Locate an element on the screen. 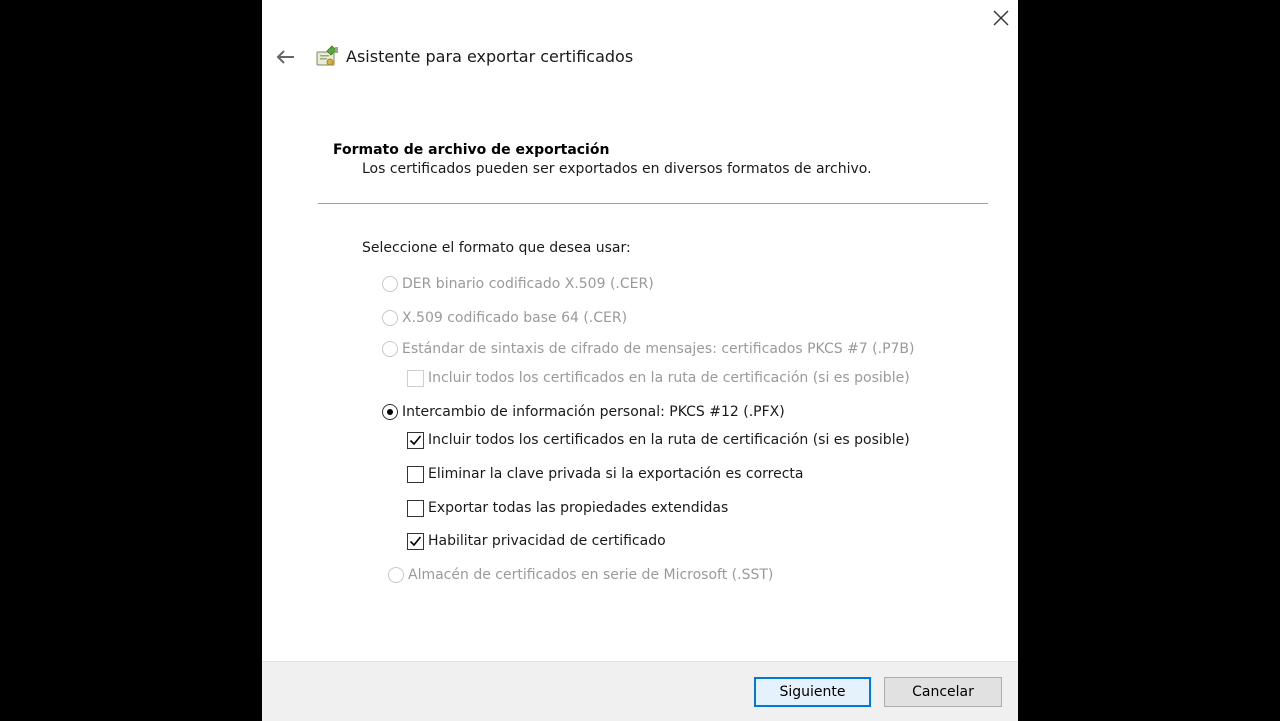  header-separator is located at coordinates (653, 203).